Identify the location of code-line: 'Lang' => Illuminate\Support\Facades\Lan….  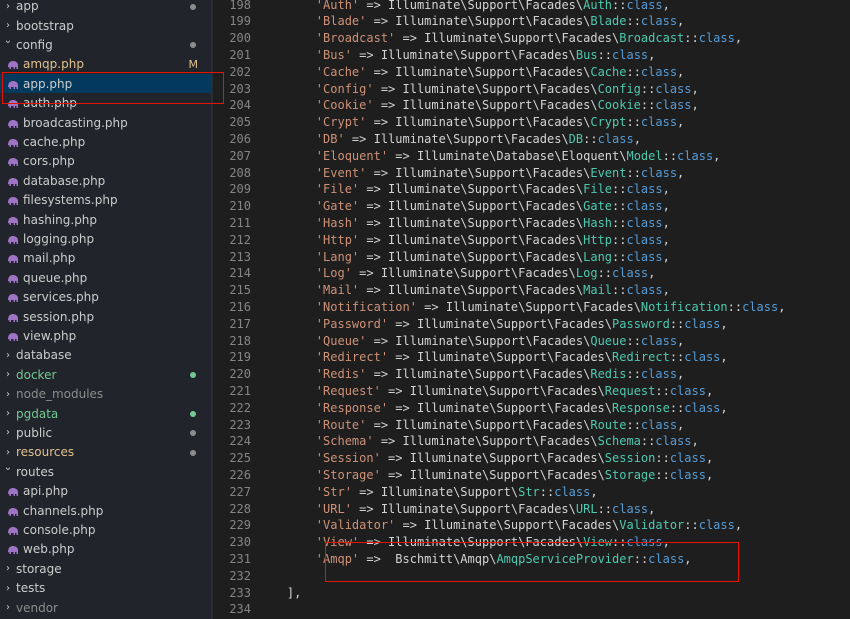
(464, 257).